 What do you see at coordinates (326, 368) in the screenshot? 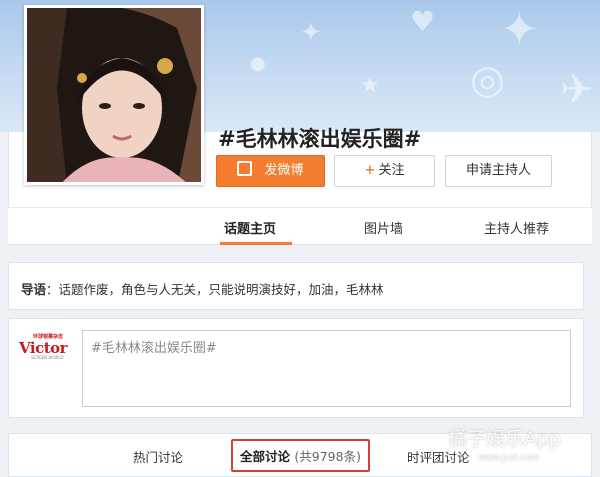
I see `post-input` at bounding box center [326, 368].